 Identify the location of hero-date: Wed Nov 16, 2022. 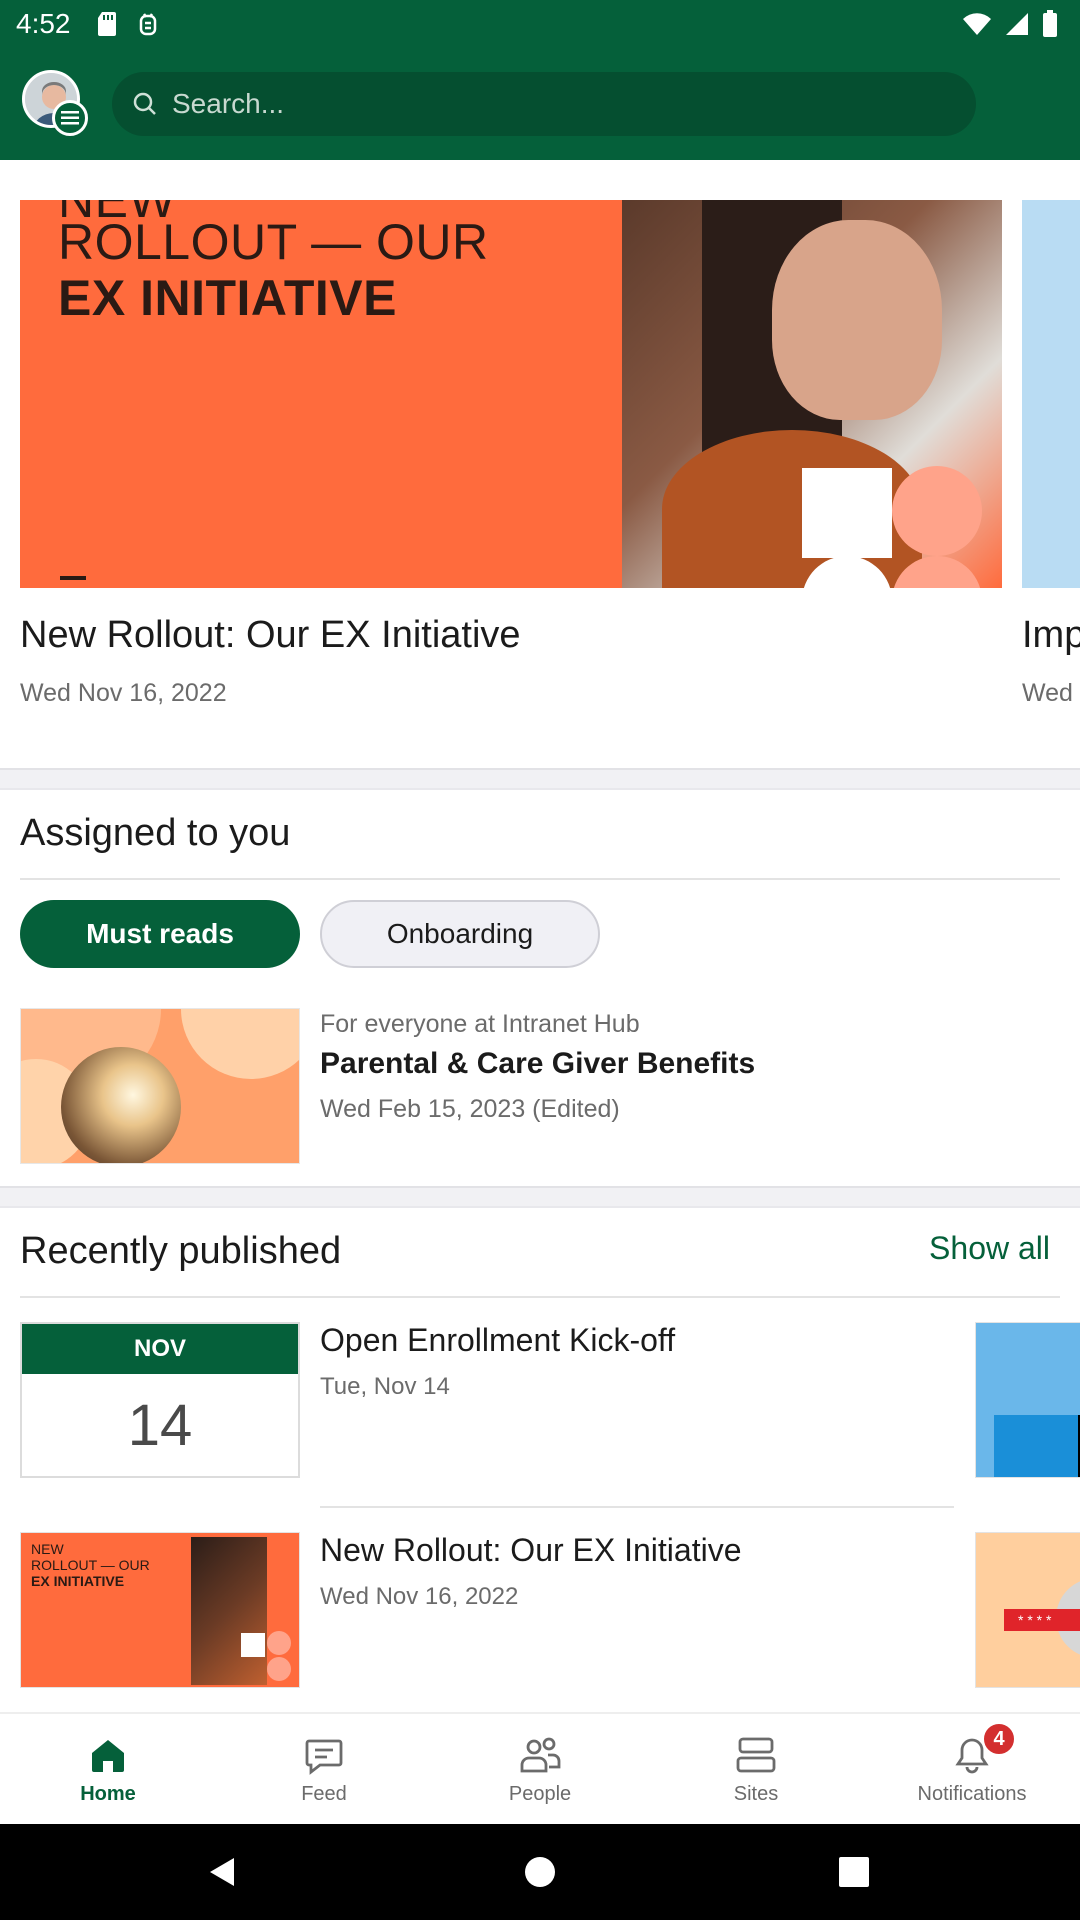
(123, 693).